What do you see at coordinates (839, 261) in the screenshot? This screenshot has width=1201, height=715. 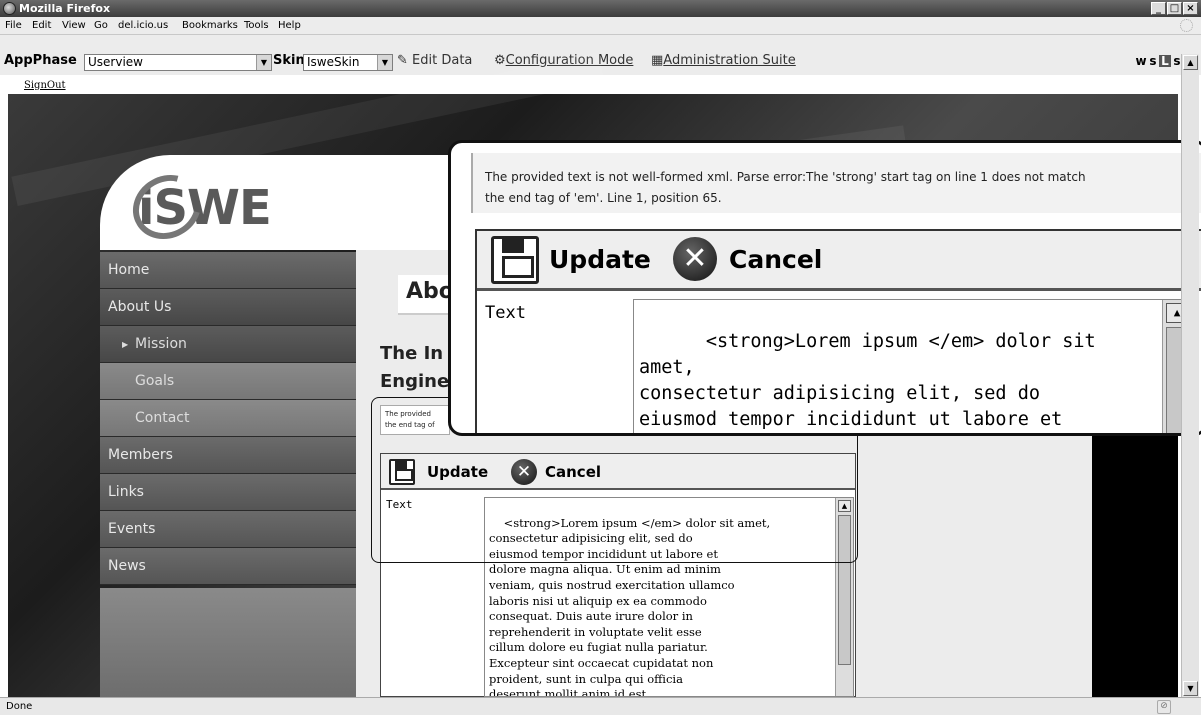 I see `zoomed-editor-toolbar: Update ✕ Cancel` at bounding box center [839, 261].